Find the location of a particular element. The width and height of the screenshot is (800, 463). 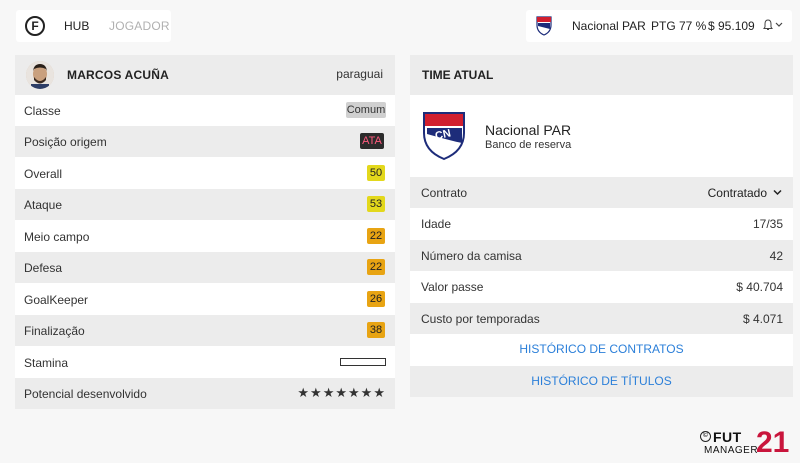

brand-manager: MANAGER is located at coordinates (731, 450).